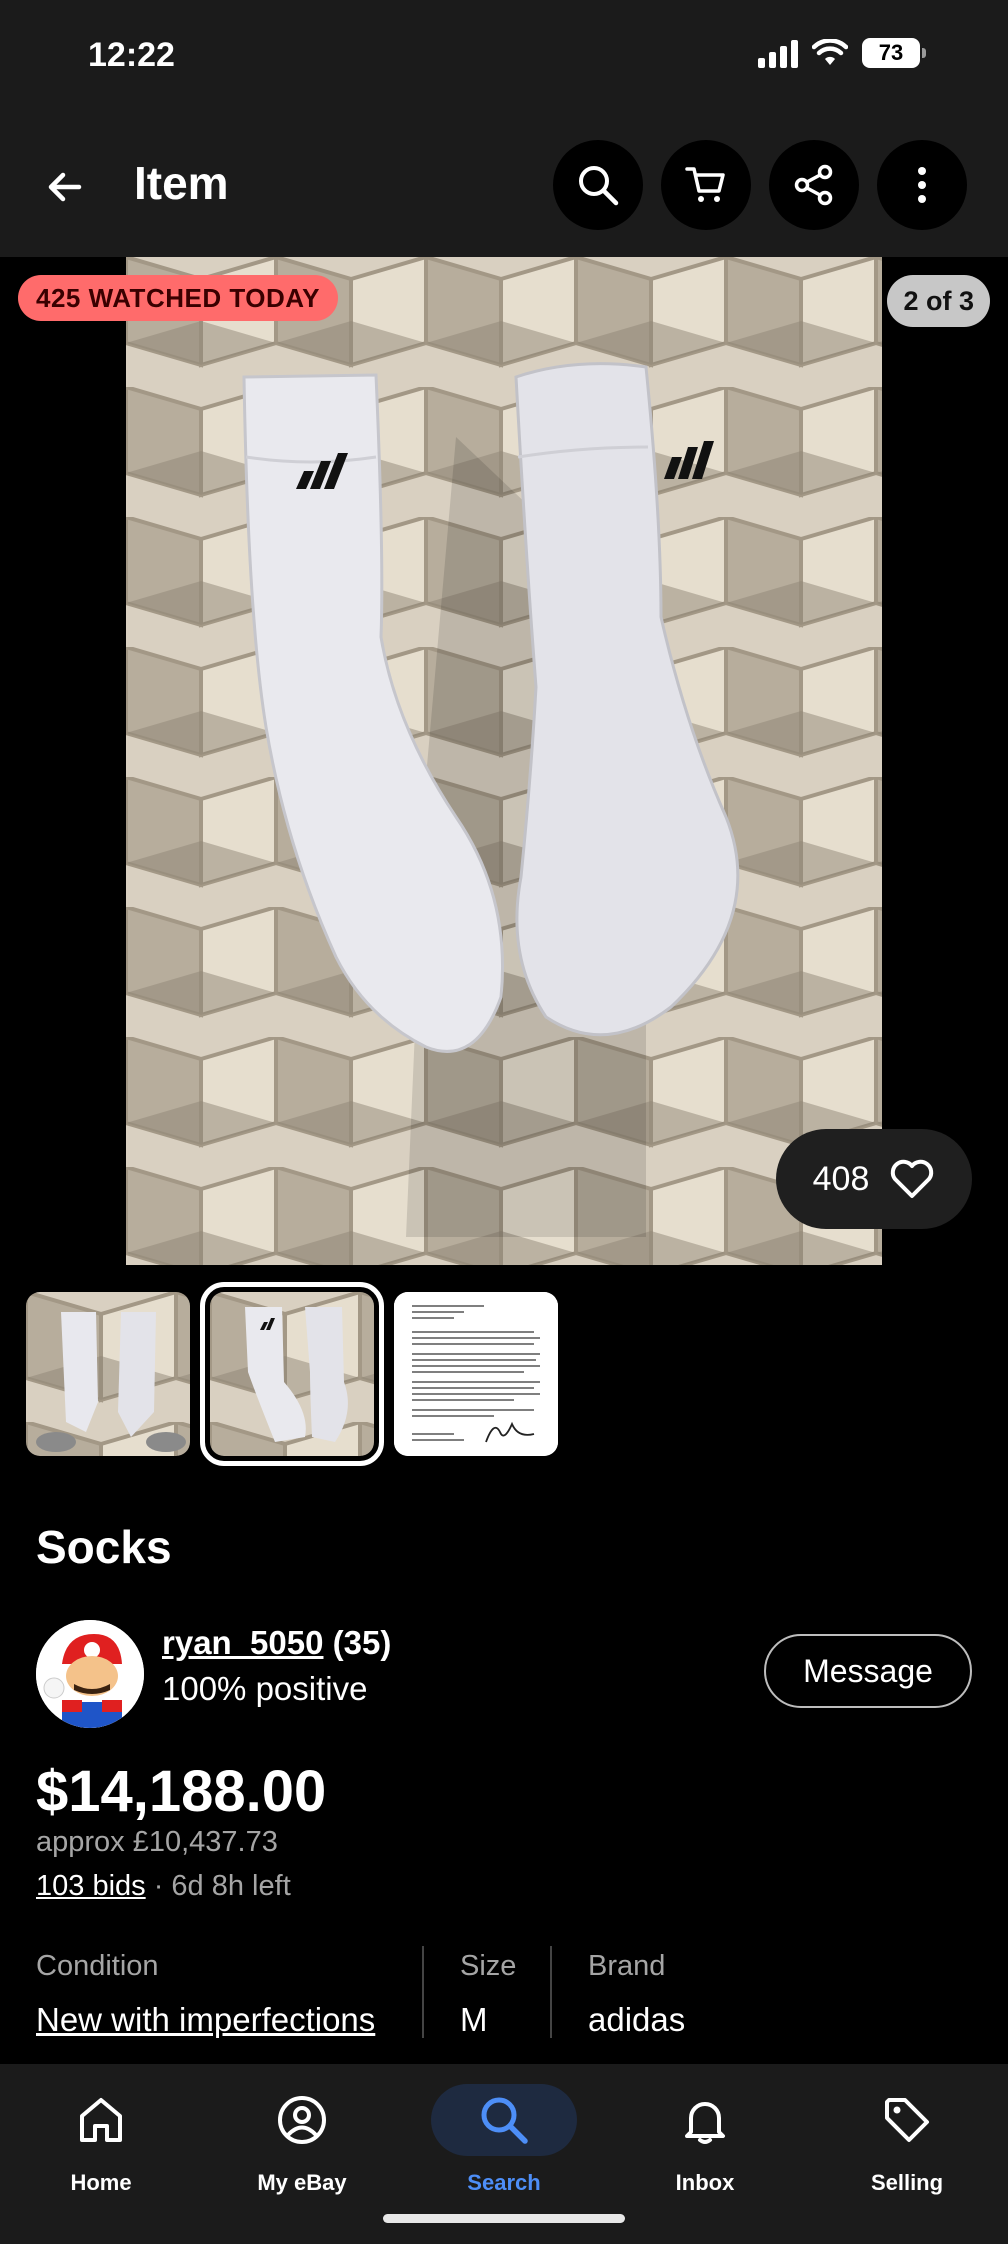 The height and width of the screenshot is (2244, 1008). What do you see at coordinates (205, 1994) in the screenshot?
I see `spec-condition: Condition New with imperfections` at bounding box center [205, 1994].